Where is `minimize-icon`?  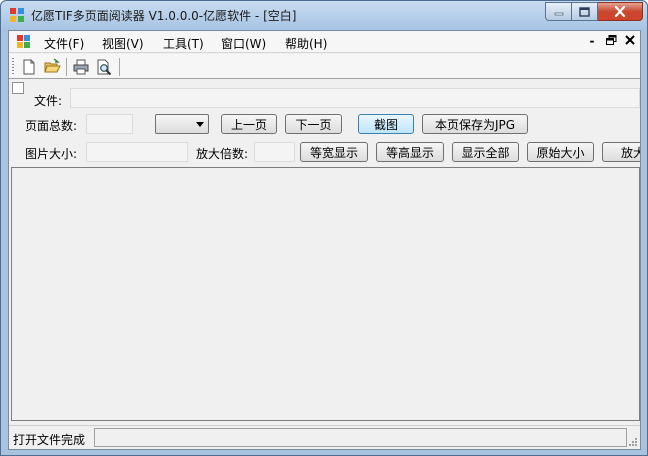
minimize-icon is located at coordinates (558, 13).